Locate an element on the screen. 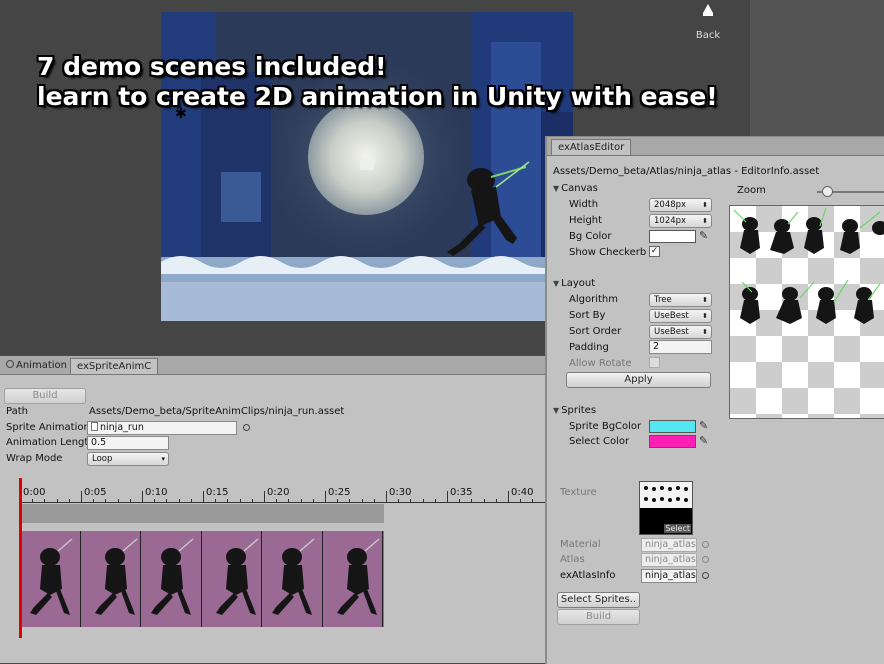  texture-select-button: Select is located at coordinates (677, 528).